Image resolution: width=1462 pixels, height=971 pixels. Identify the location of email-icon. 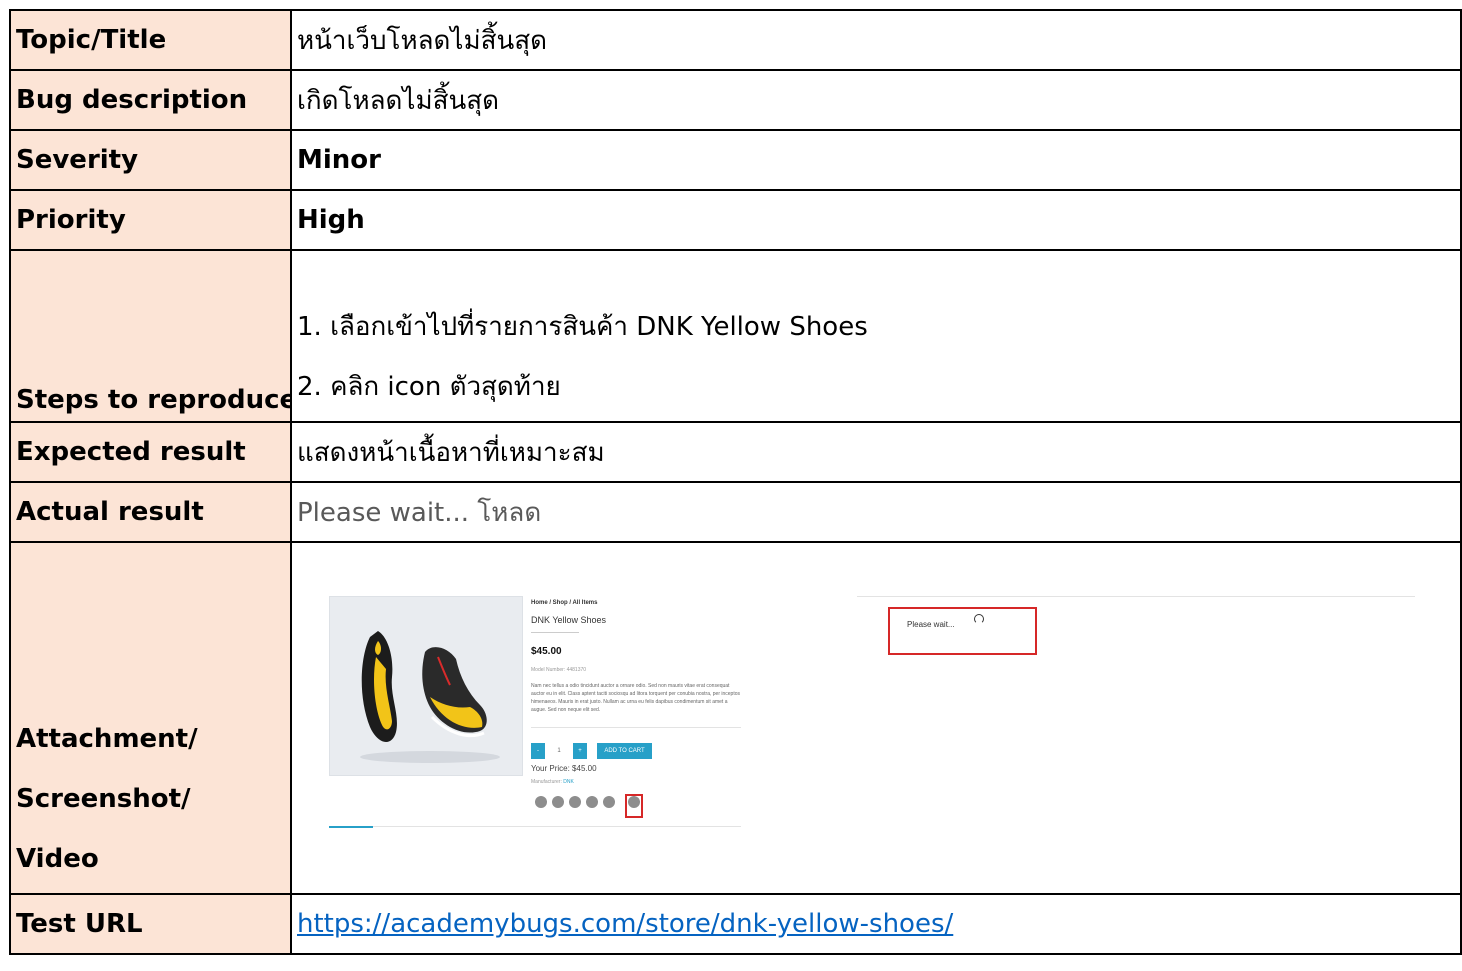
(575, 802).